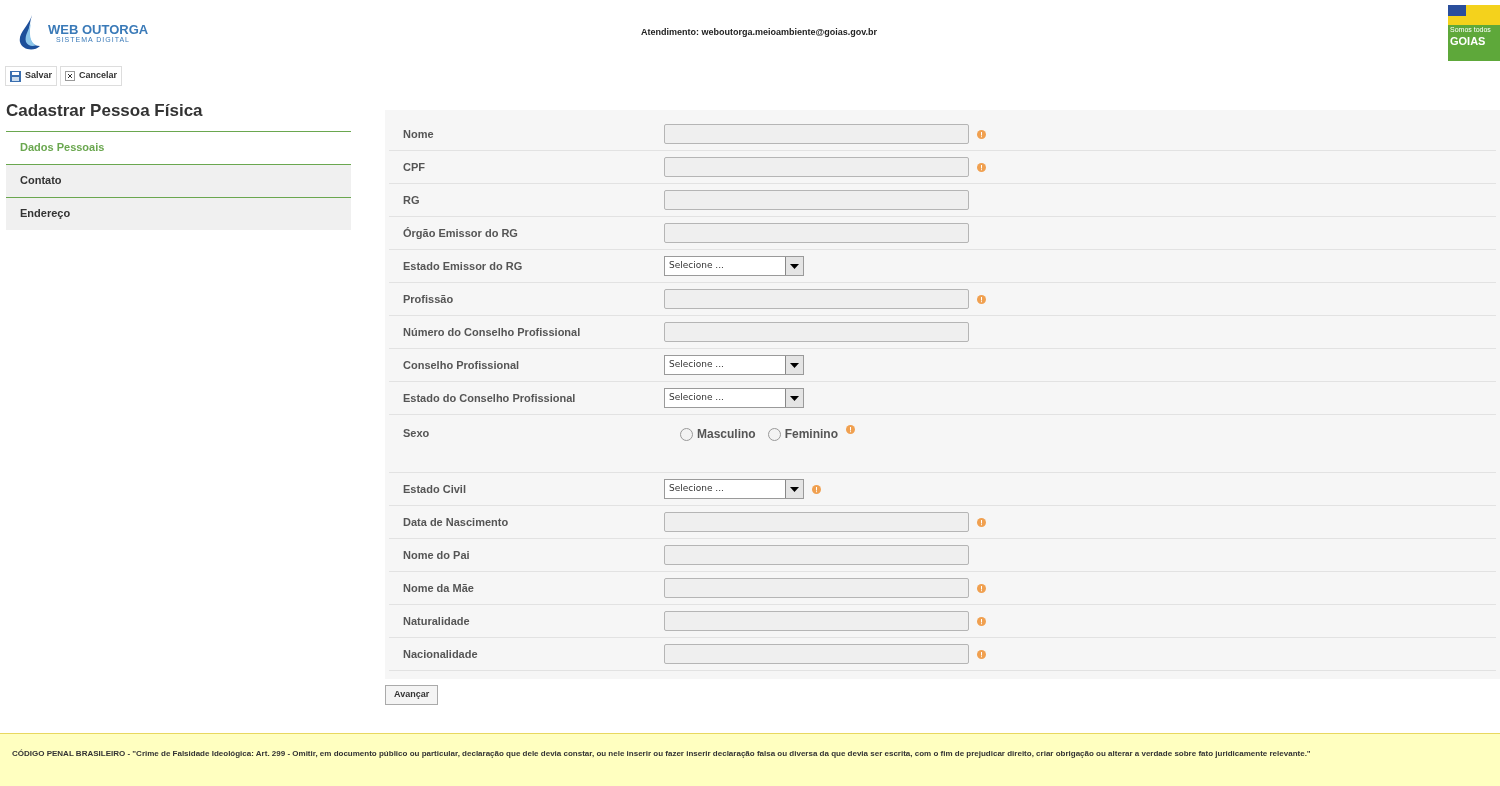  Describe the element at coordinates (811, 434) in the screenshot. I see `radio-label: Feminino` at that location.